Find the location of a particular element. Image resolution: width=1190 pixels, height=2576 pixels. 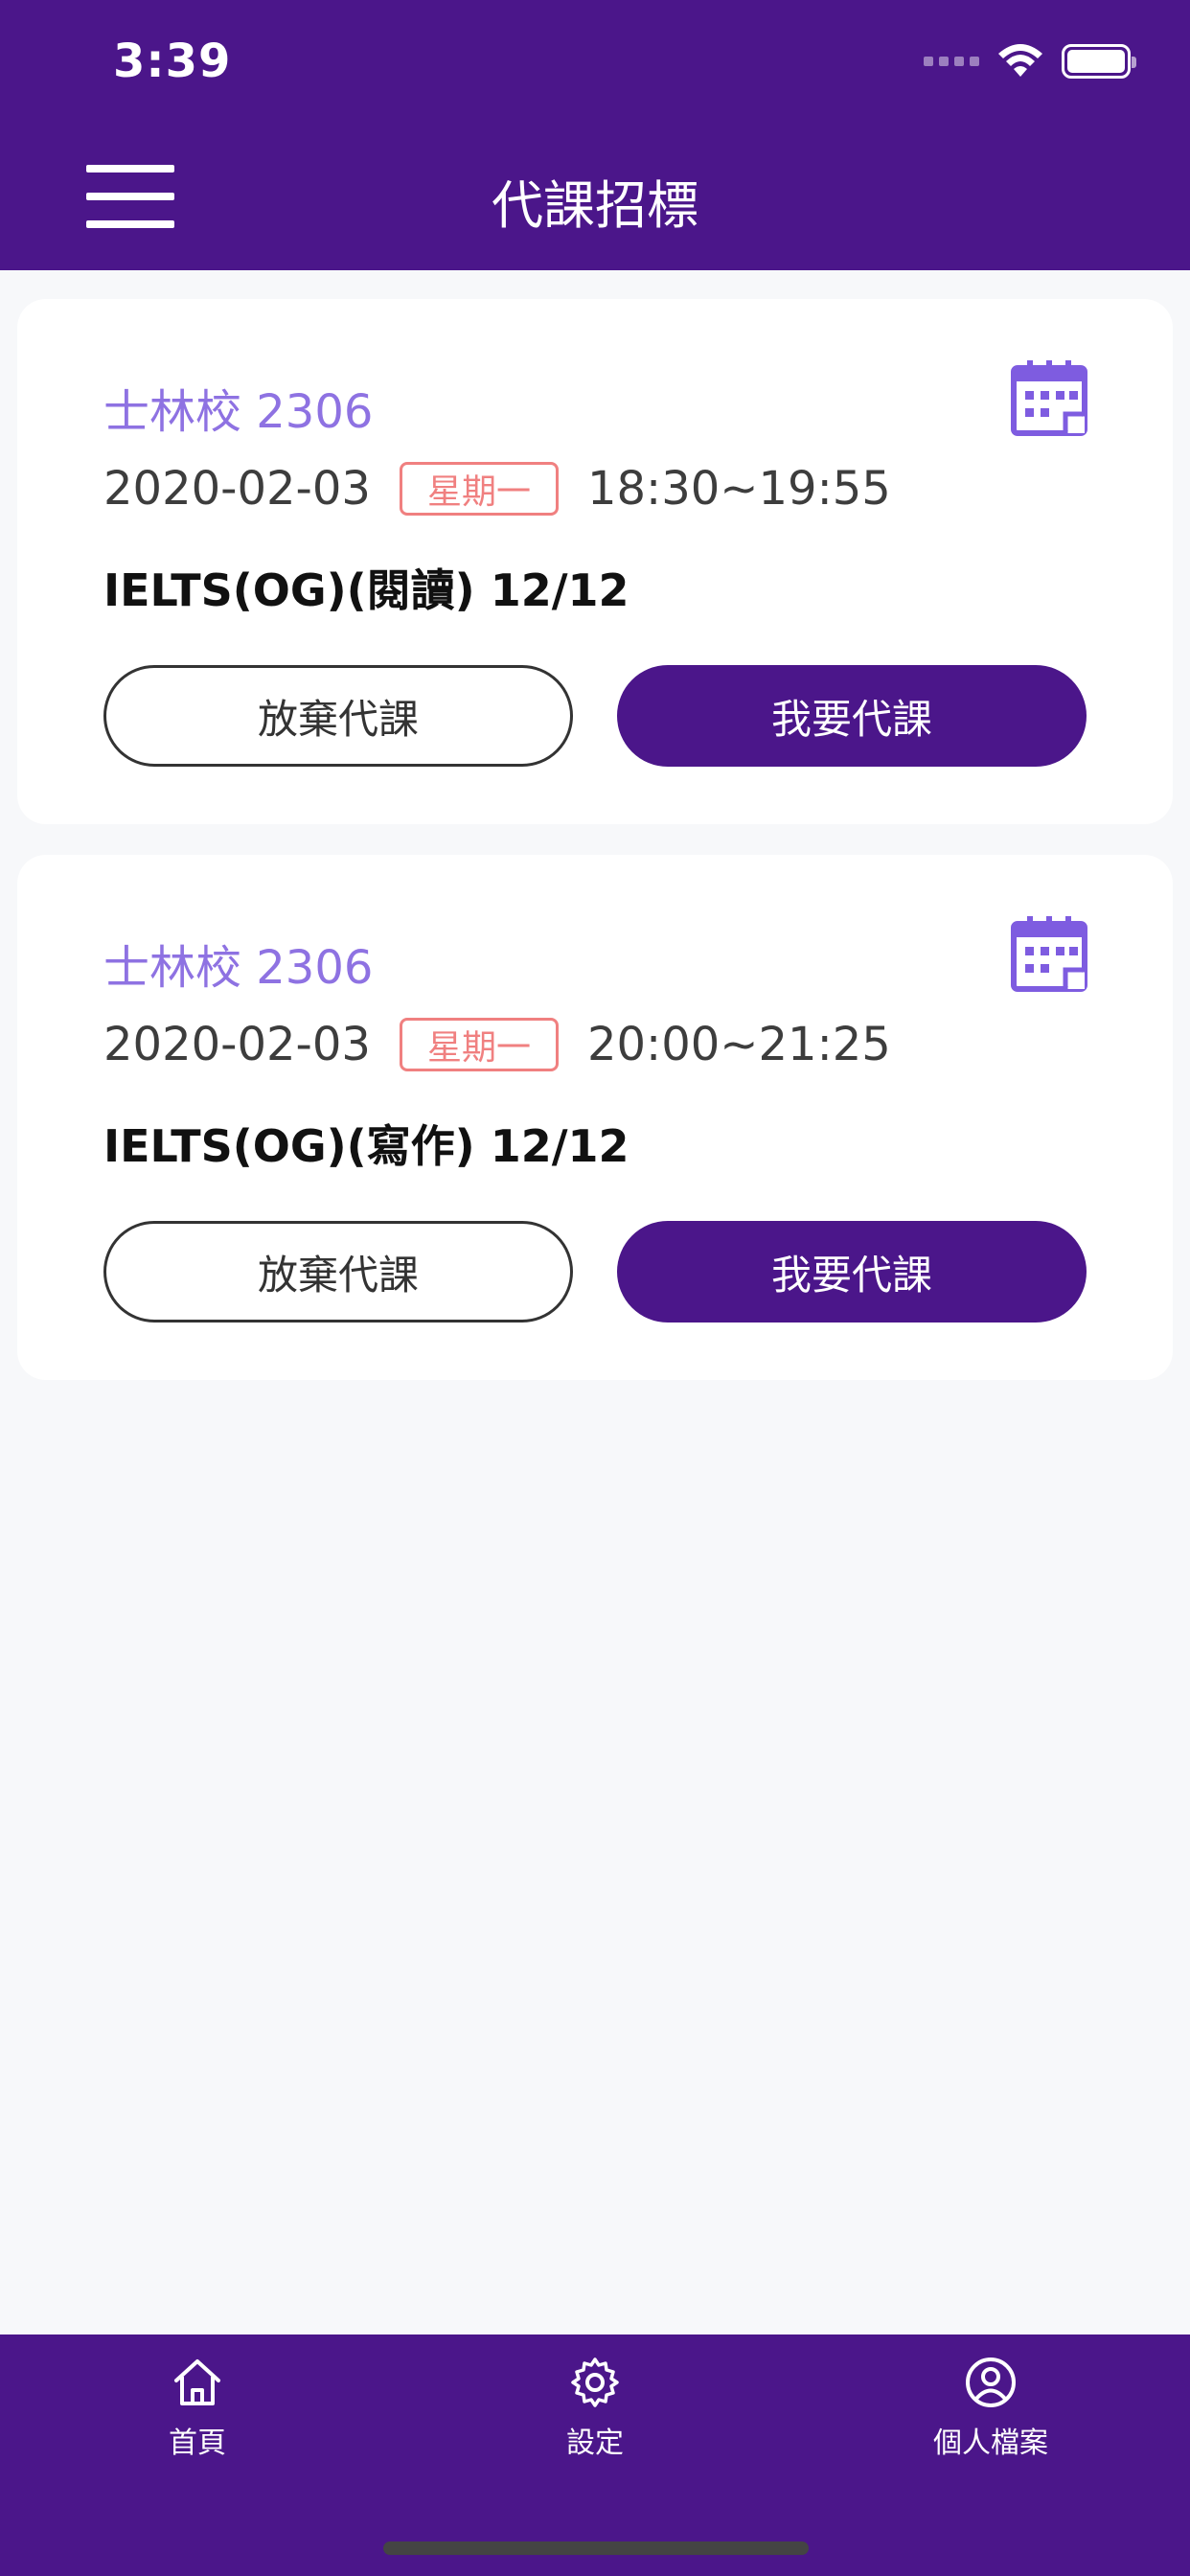

nav-label: 設定 is located at coordinates (595, 2443).